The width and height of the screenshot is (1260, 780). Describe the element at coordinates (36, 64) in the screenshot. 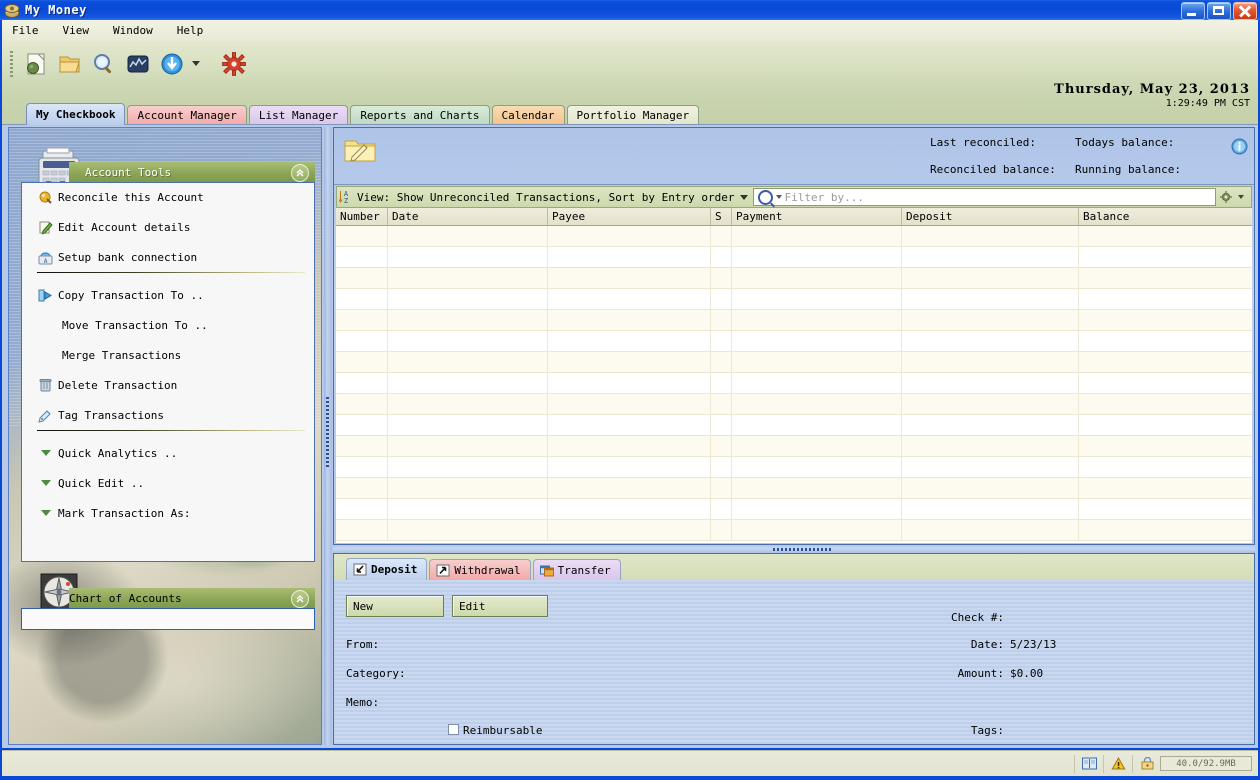

I see `account-register-icon` at that location.